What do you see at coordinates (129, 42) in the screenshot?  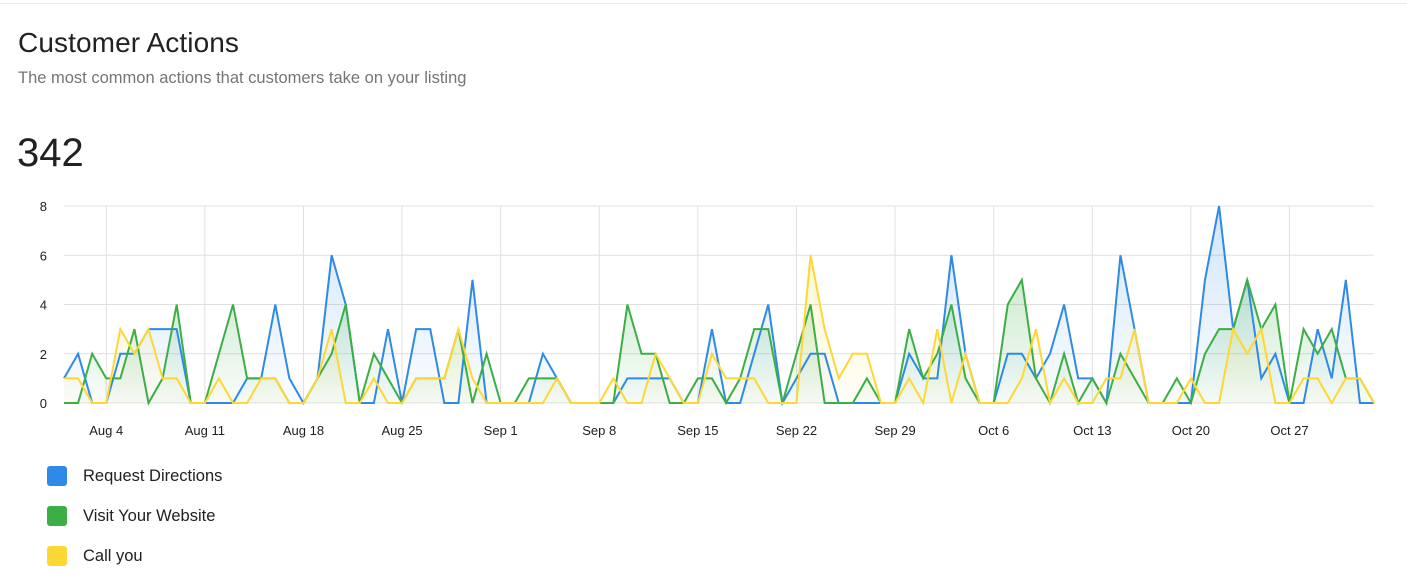 I see `card-title: Customer Actions` at bounding box center [129, 42].